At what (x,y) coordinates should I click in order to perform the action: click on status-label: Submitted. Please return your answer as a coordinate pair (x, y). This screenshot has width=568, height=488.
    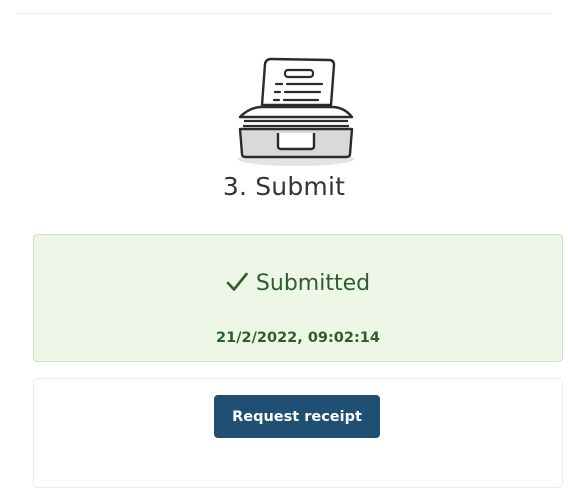
    Looking at the image, I should click on (313, 283).